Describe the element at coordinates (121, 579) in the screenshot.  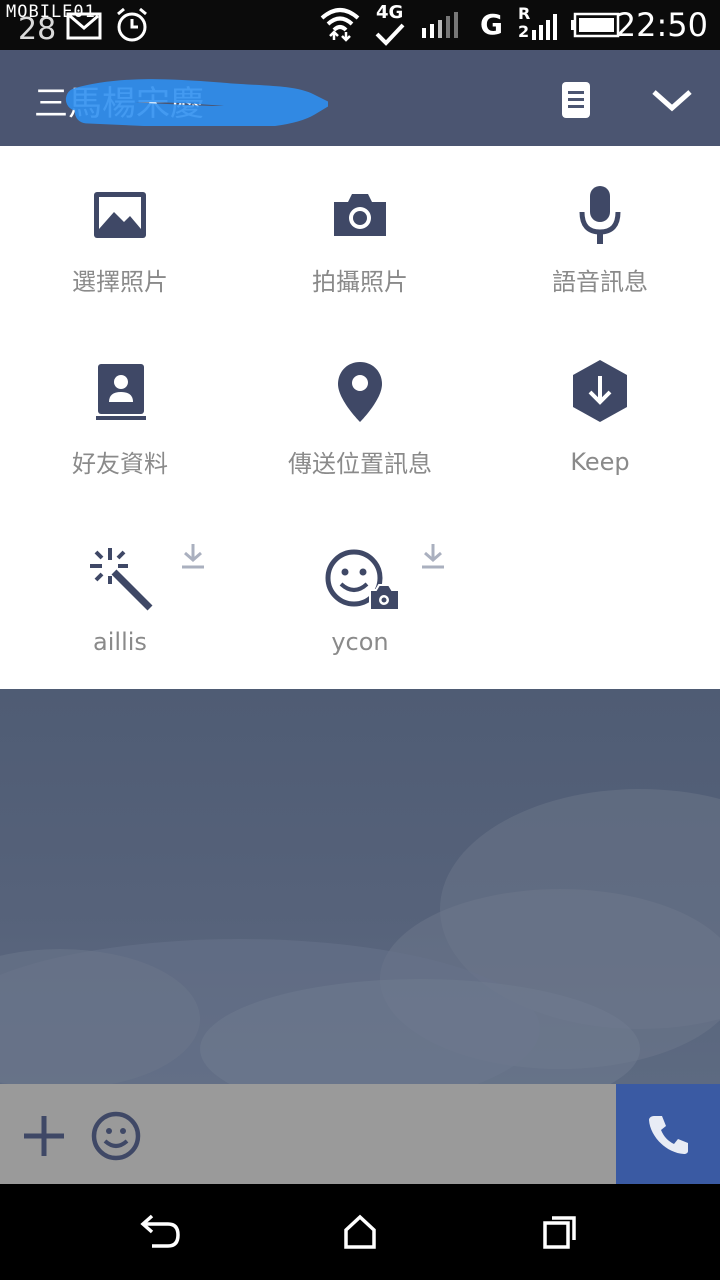
I see `magic-wand-icon` at that location.